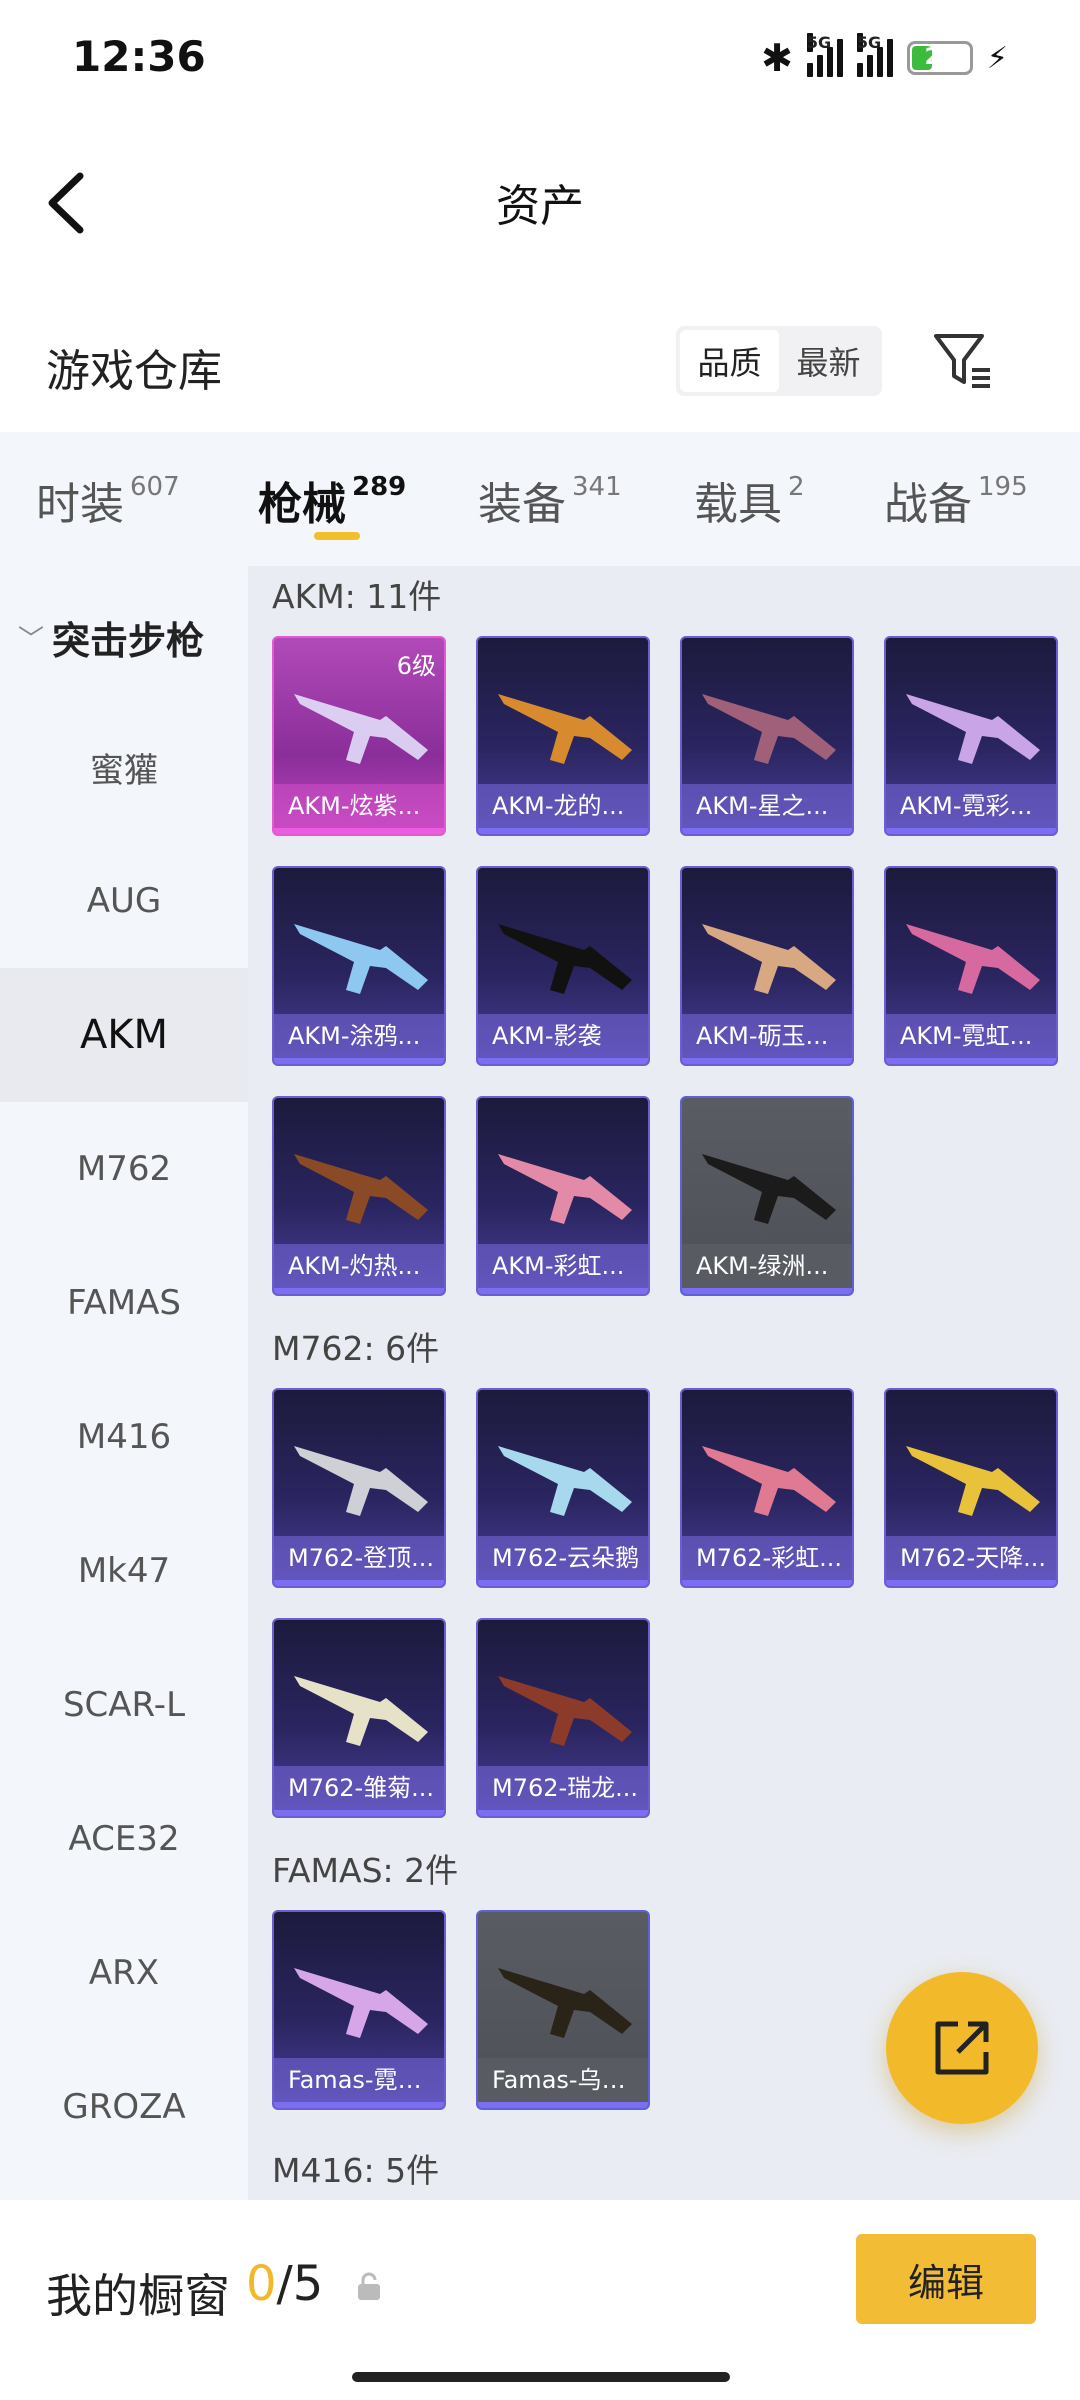 Image resolution: width=1080 pixels, height=2400 pixels. What do you see at coordinates (138, 2296) in the screenshot?
I see `showcase-label: 我的橱窗` at bounding box center [138, 2296].